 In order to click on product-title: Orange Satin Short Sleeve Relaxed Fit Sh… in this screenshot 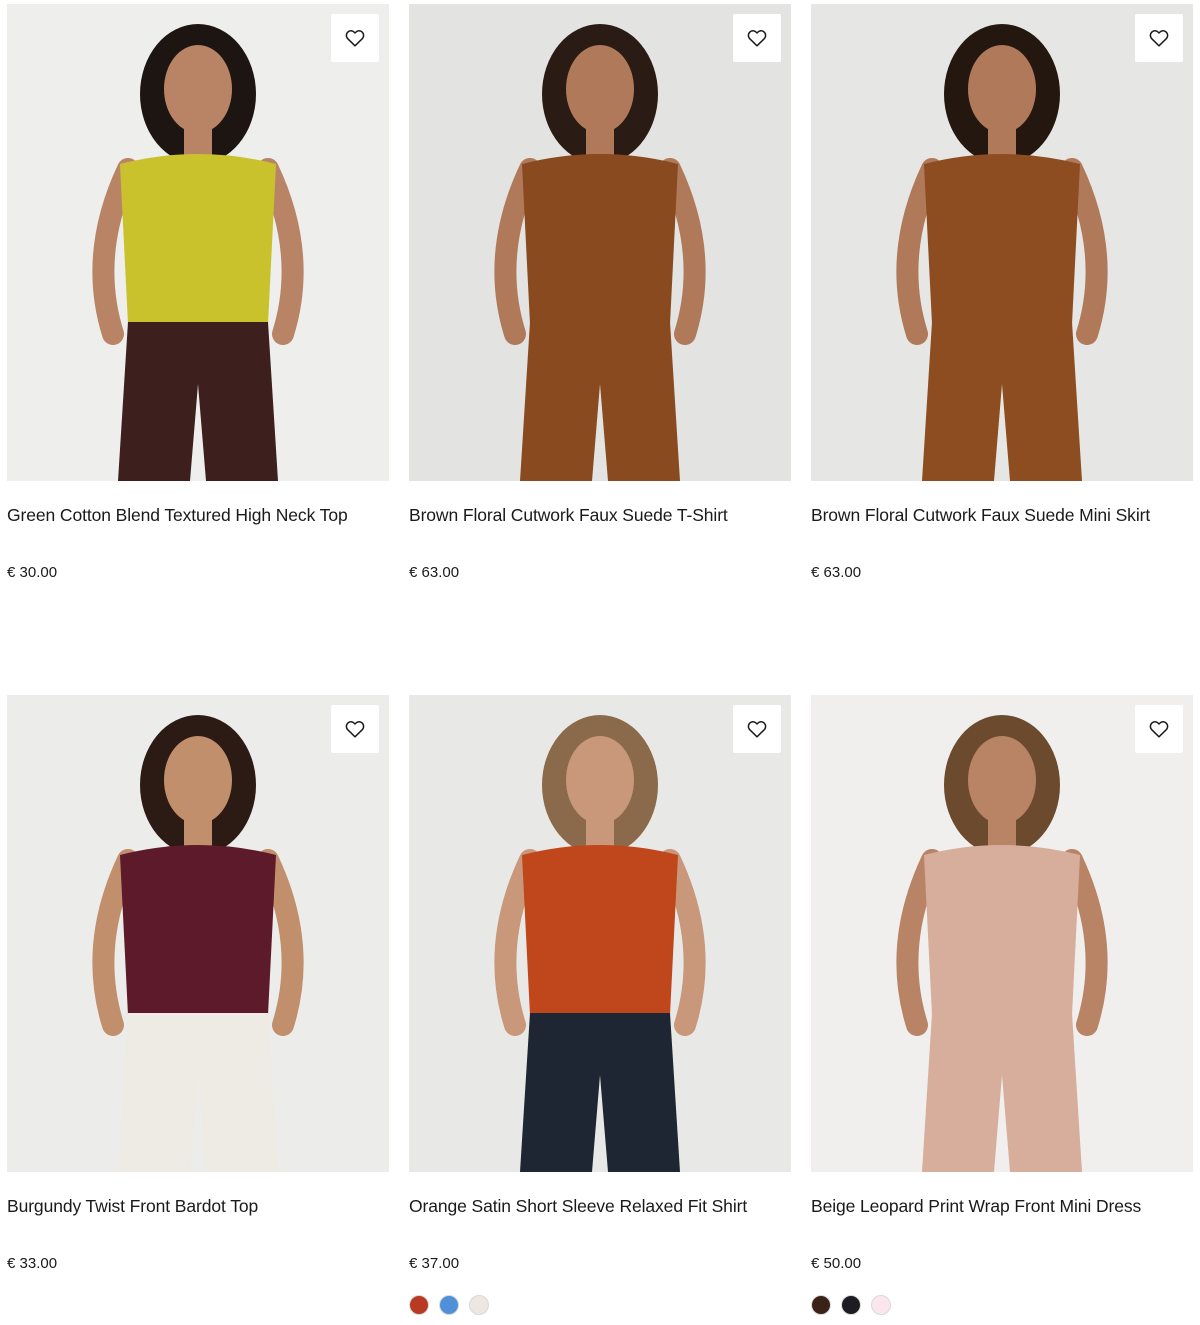, I will do `click(600, 1206)`.